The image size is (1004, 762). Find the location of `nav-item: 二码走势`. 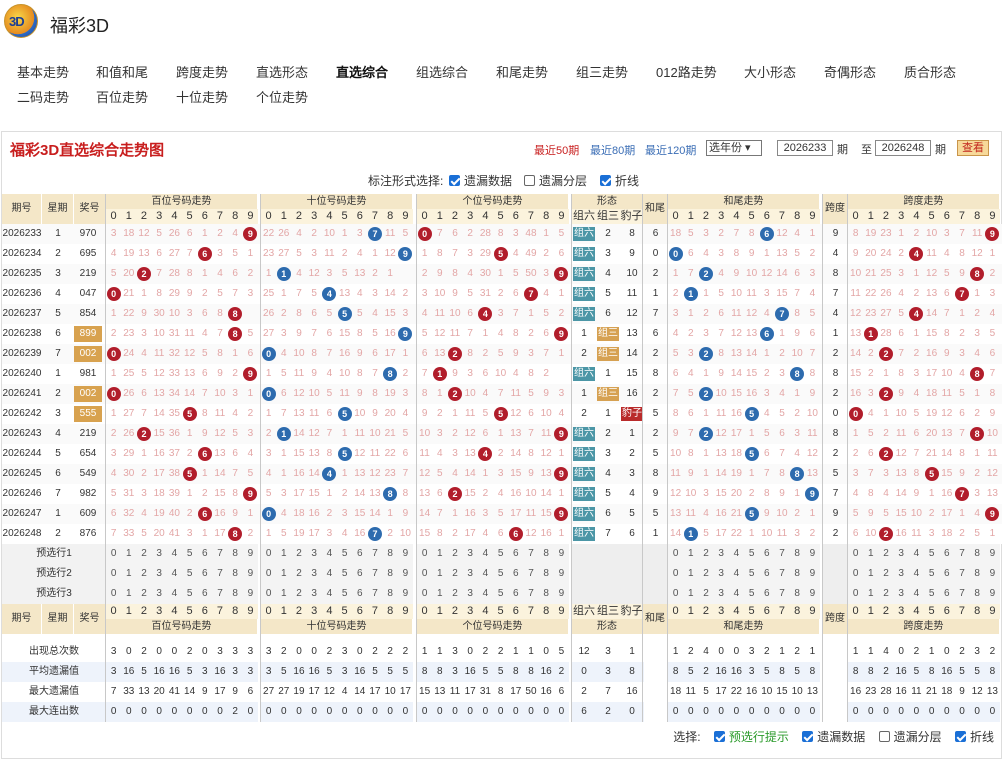

nav-item: 二码走势 is located at coordinates (43, 96).